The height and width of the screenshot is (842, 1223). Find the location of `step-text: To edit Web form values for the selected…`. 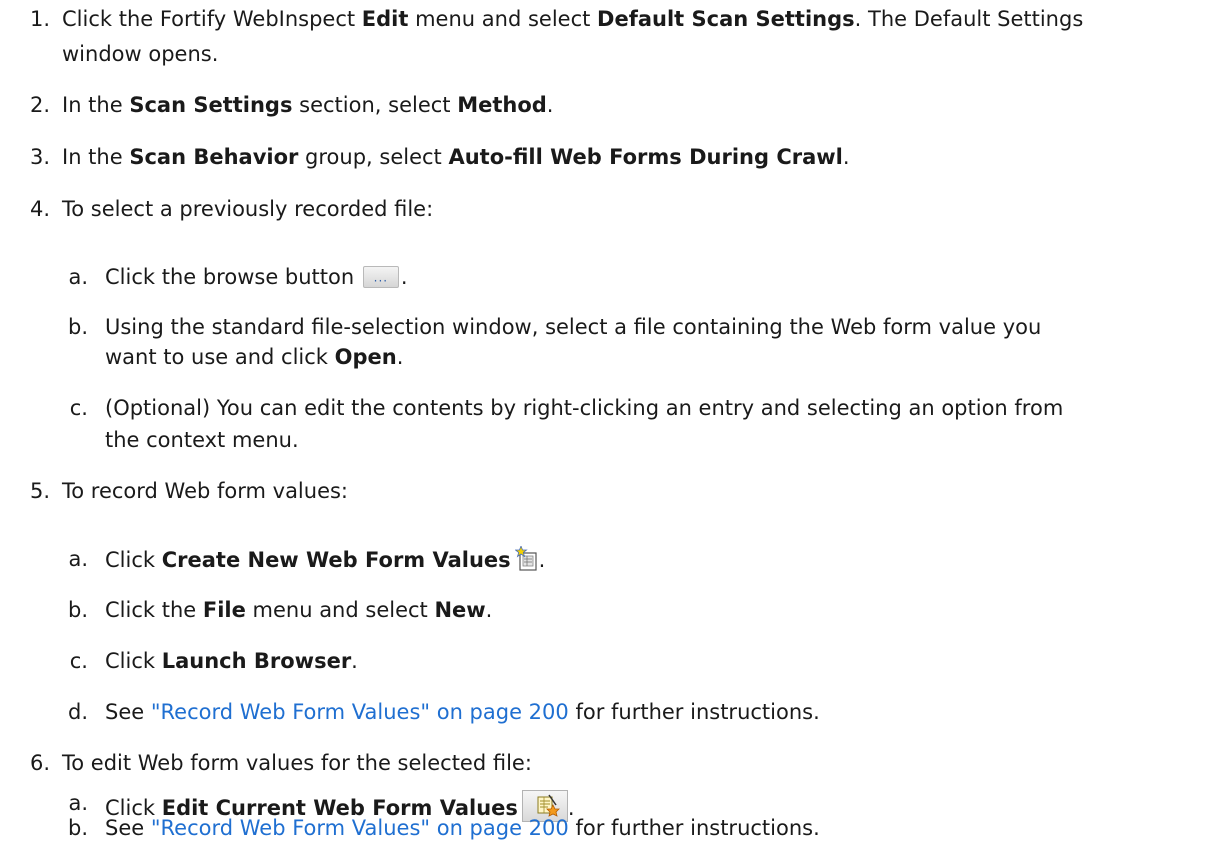

step-text: To edit Web form values for the selected… is located at coordinates (297, 763).